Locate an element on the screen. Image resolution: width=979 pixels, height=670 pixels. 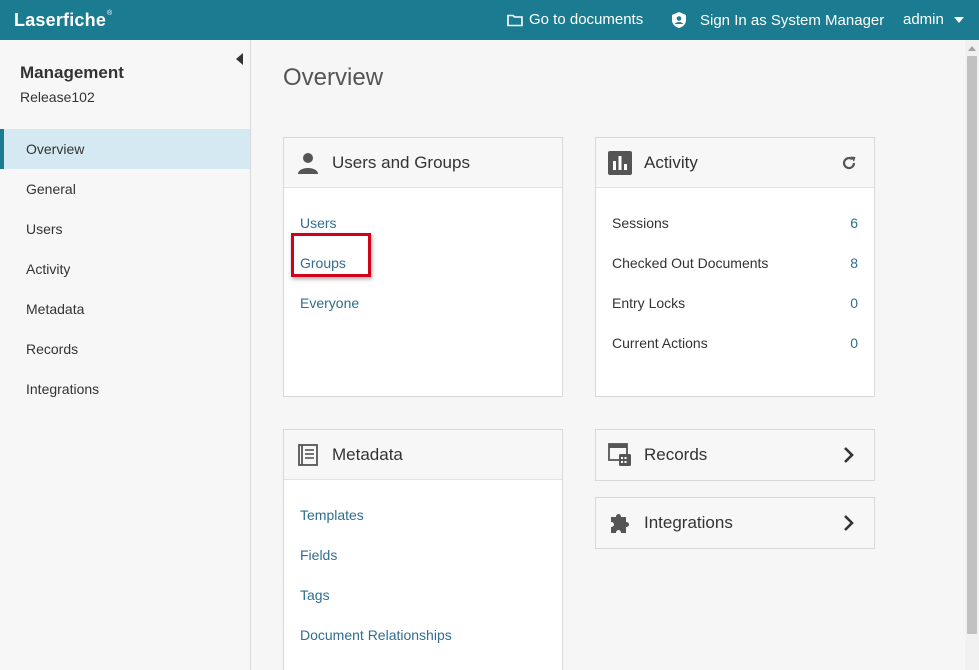
sidebar-item-activity: Activity is located at coordinates (125, 269).